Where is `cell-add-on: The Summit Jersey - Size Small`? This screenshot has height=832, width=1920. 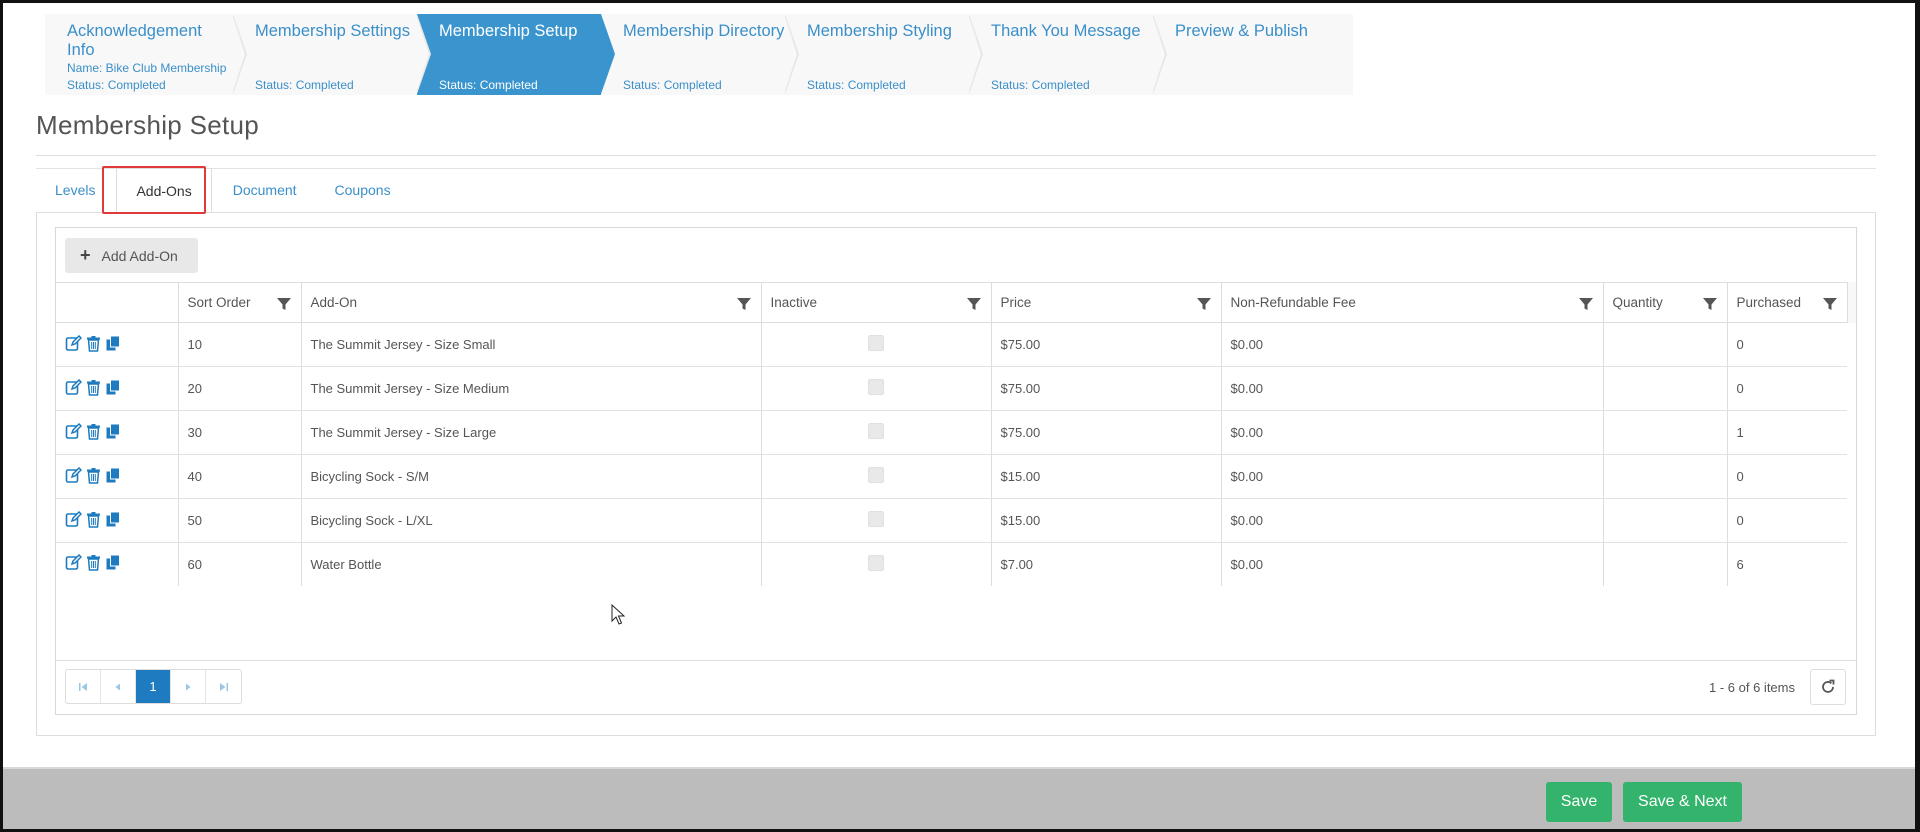
cell-add-on: The Summit Jersey - Size Small is located at coordinates (530, 344).